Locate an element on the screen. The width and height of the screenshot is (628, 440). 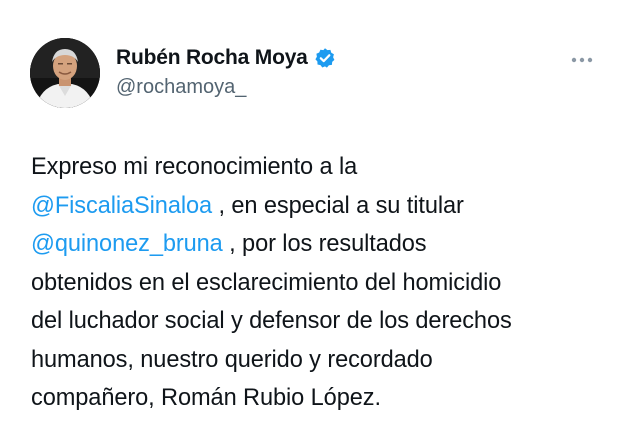
tweet-line: @quinonez_bruna , por los resultados is located at coordinates (316, 244).